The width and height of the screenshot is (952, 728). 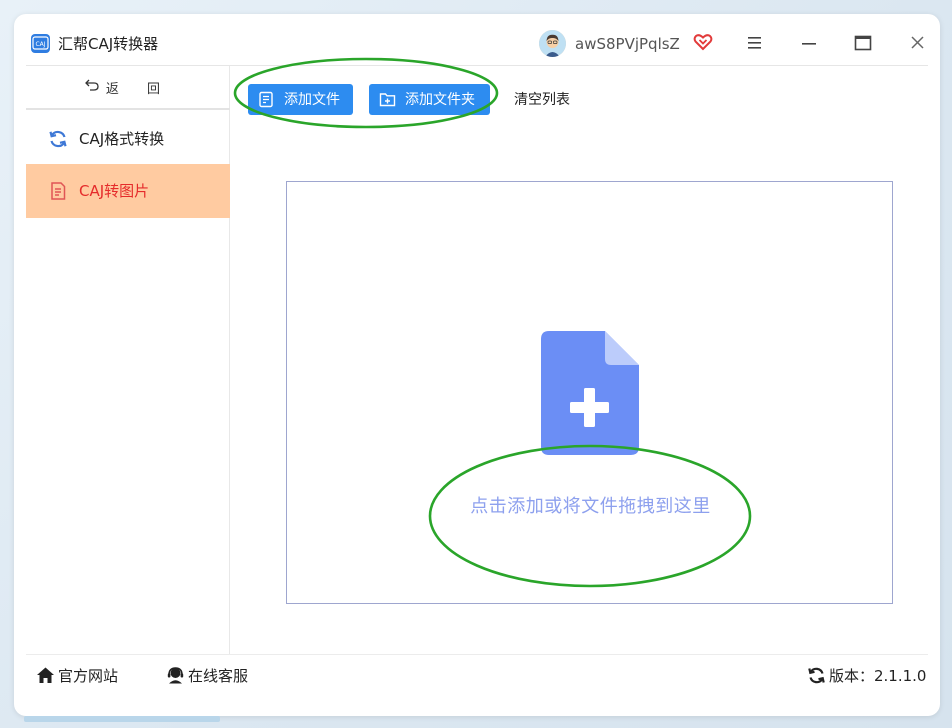 What do you see at coordinates (108, 44) in the screenshot?
I see `app-title: 汇帮CAJ转换器` at bounding box center [108, 44].